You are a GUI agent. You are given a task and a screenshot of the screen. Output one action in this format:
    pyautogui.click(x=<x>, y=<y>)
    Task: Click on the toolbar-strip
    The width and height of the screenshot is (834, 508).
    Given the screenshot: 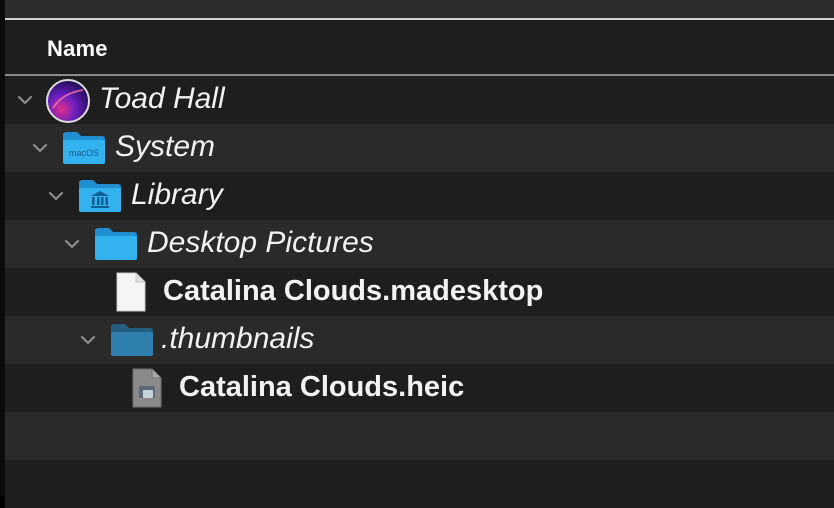 What is the action you would take?
    pyautogui.click(x=419, y=9)
    